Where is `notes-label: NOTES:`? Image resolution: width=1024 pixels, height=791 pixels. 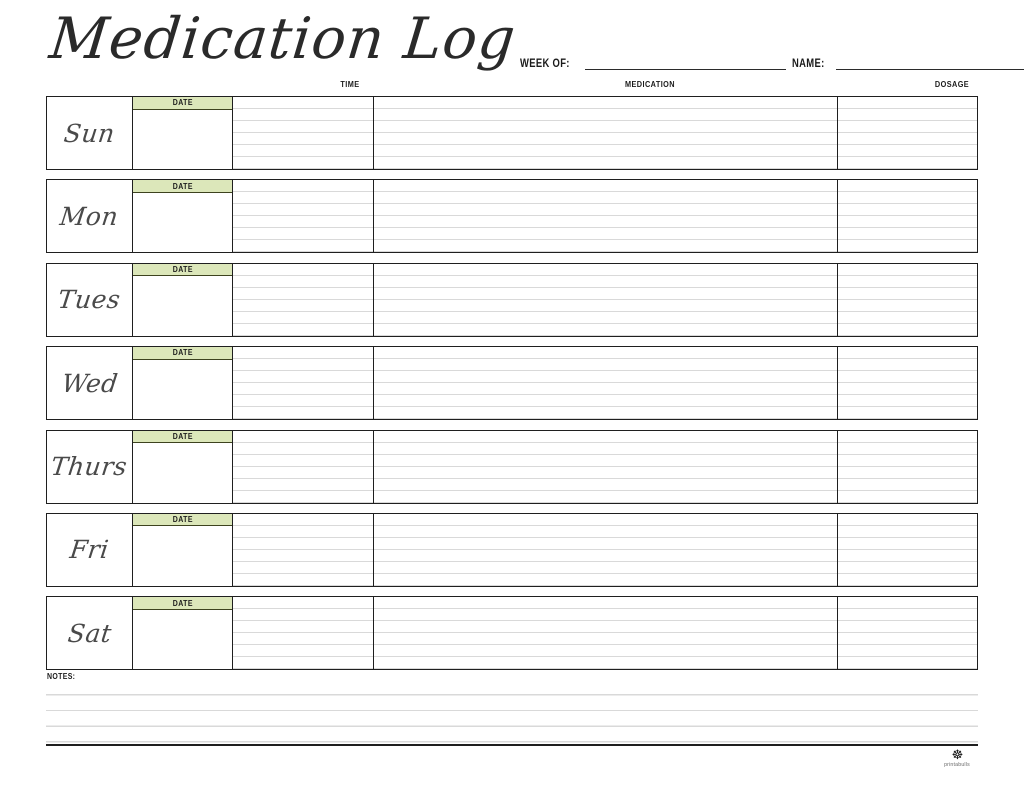
notes-label: NOTES: is located at coordinates (62, 676).